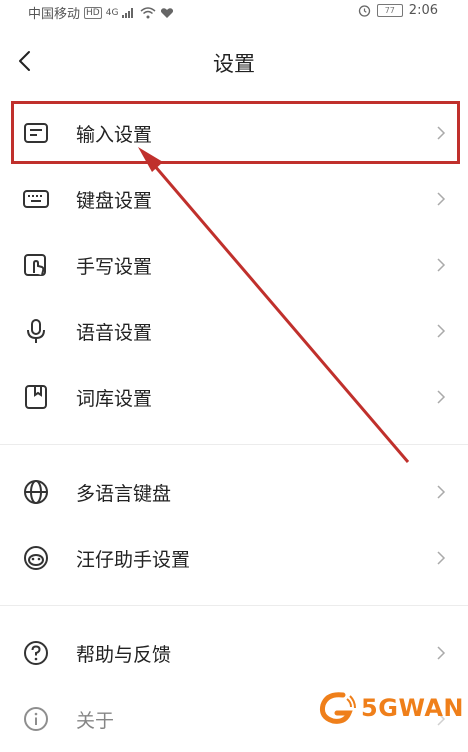 The image size is (468, 752). I want to click on watermark: 5GWAN, so click(390, 708).